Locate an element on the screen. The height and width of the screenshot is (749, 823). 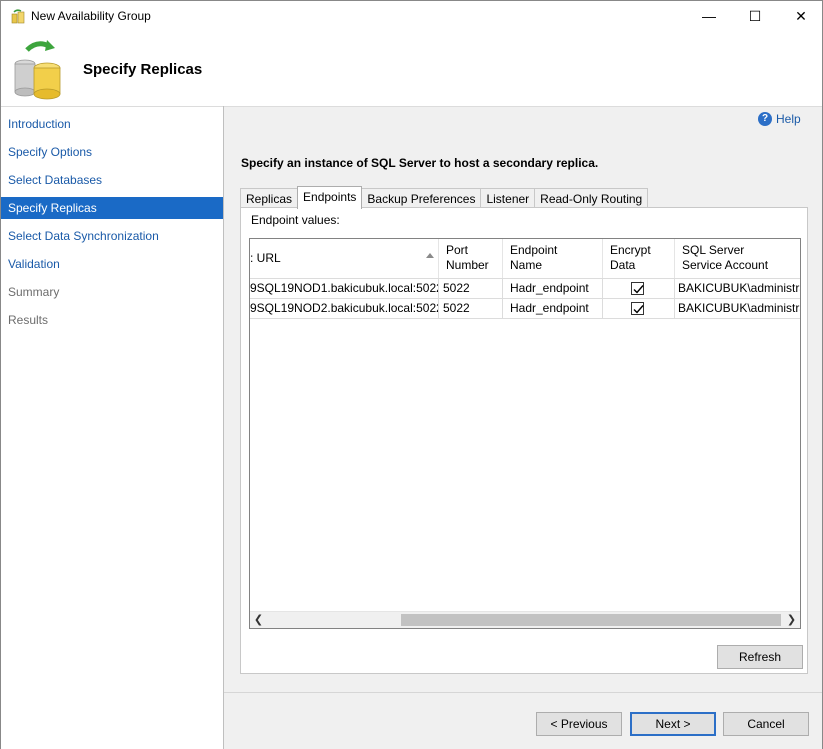
close-button: ✕ is located at coordinates (800, 16).